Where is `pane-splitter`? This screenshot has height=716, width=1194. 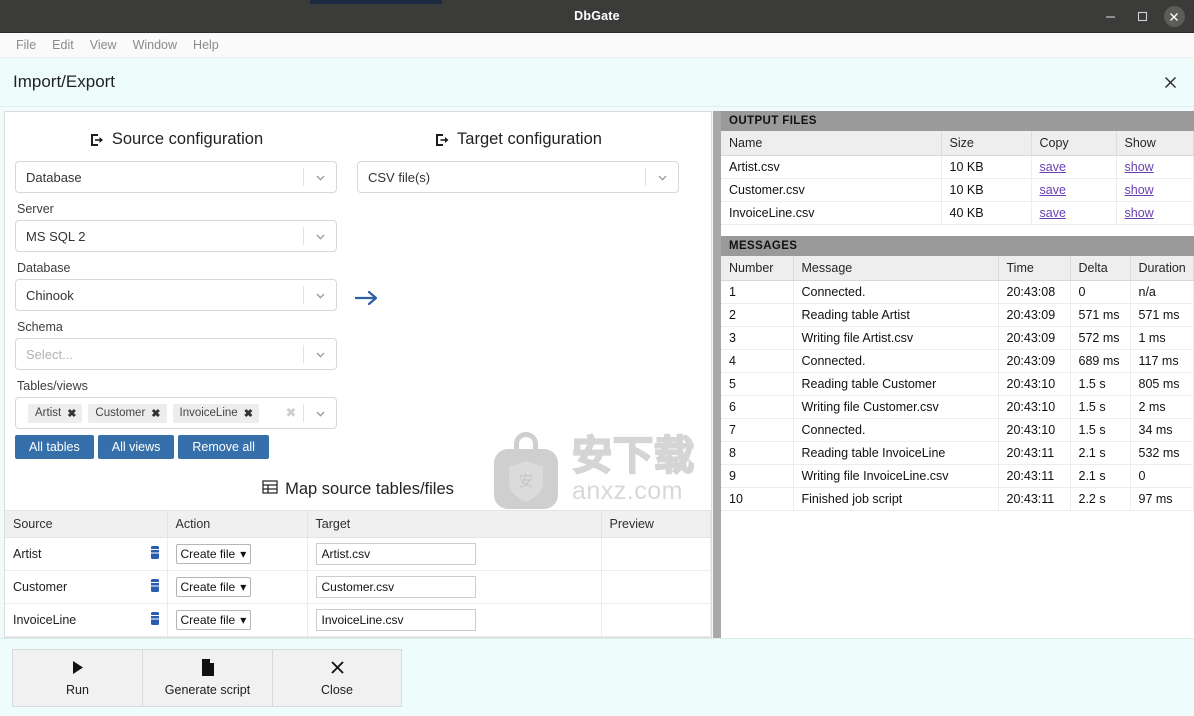
pane-splitter is located at coordinates (717, 374).